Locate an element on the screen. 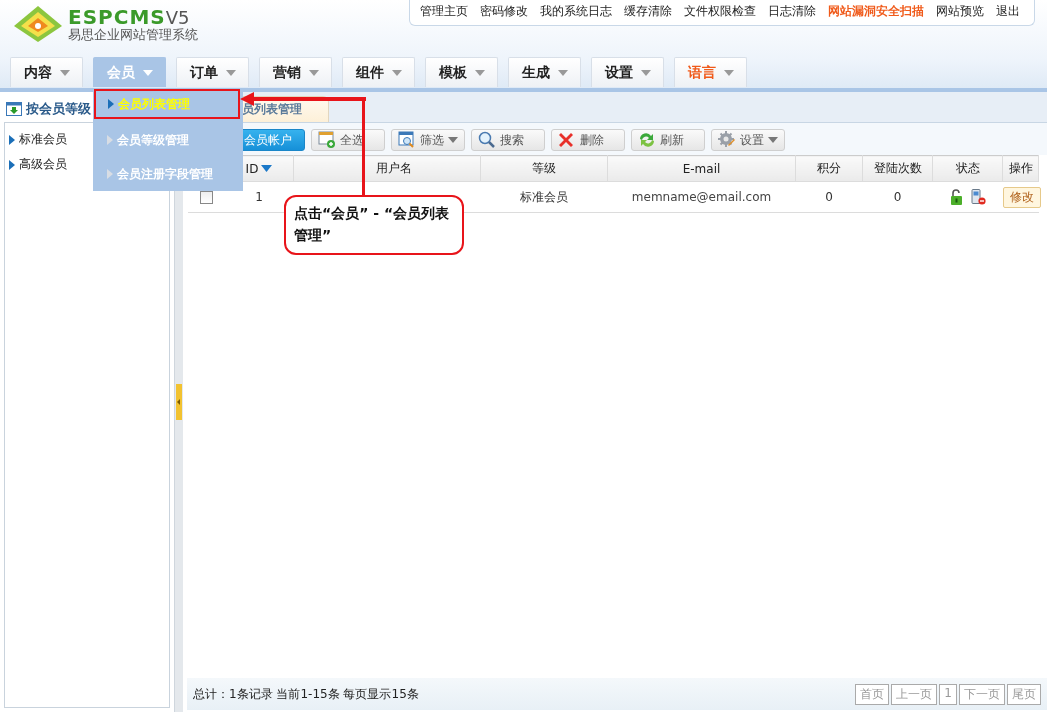 The height and width of the screenshot is (712, 1047). column-header: 用户名 is located at coordinates (387, 168).